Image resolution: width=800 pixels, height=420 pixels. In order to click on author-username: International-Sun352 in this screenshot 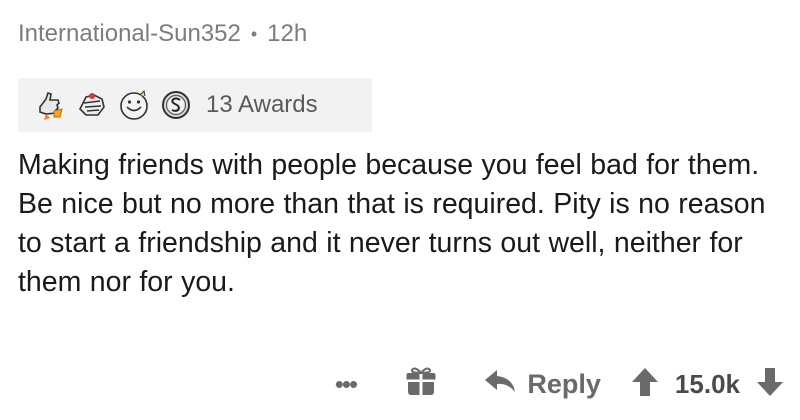, I will do `click(129, 34)`.